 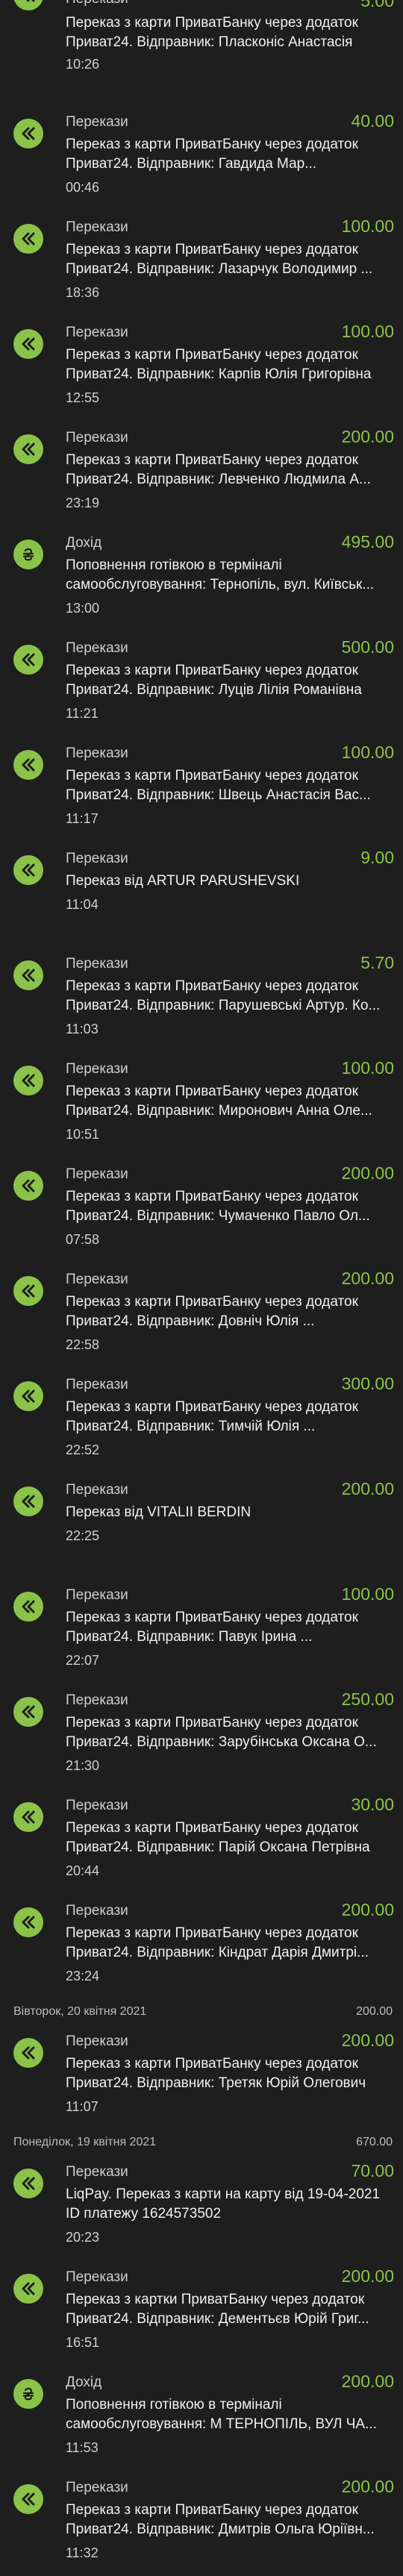 What do you see at coordinates (373, 121) in the screenshot?
I see `transaction-amount: 40.00` at bounding box center [373, 121].